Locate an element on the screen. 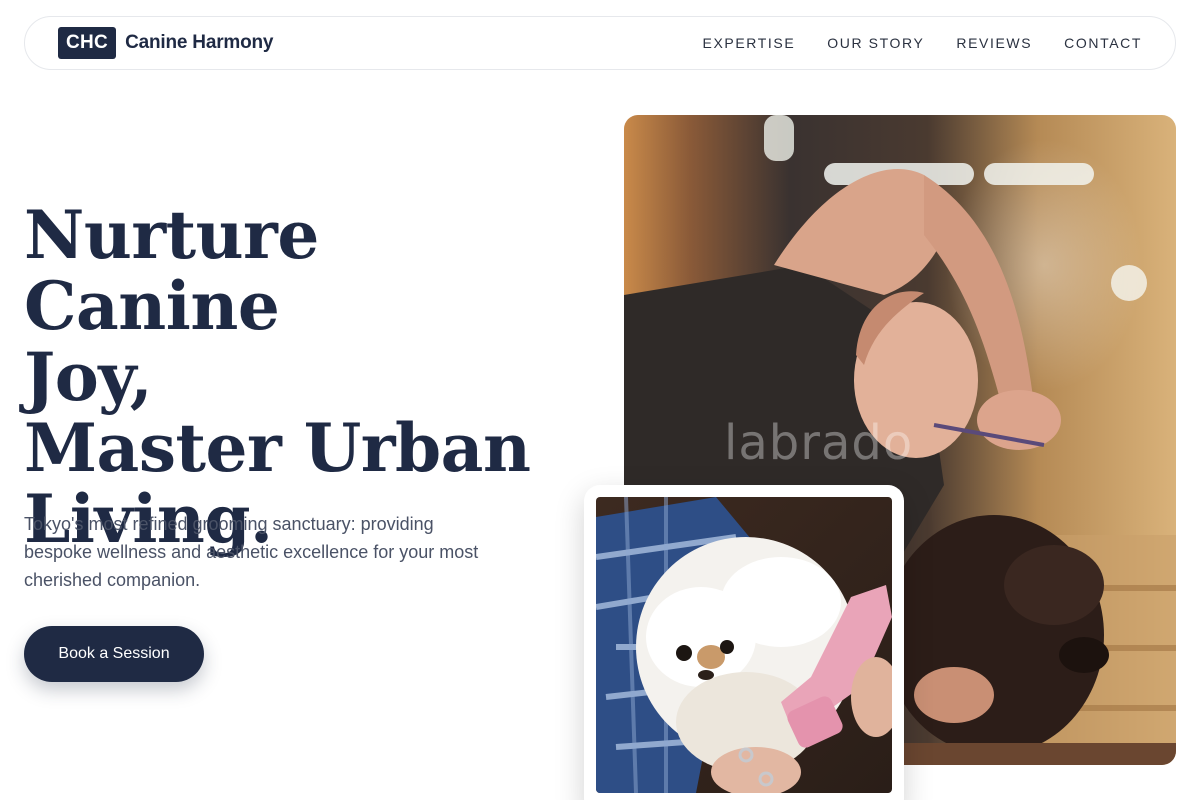 Image resolution: width=1200 pixels, height=800 pixels. hero-headline-line-2: Joy, is located at coordinates (88, 377).